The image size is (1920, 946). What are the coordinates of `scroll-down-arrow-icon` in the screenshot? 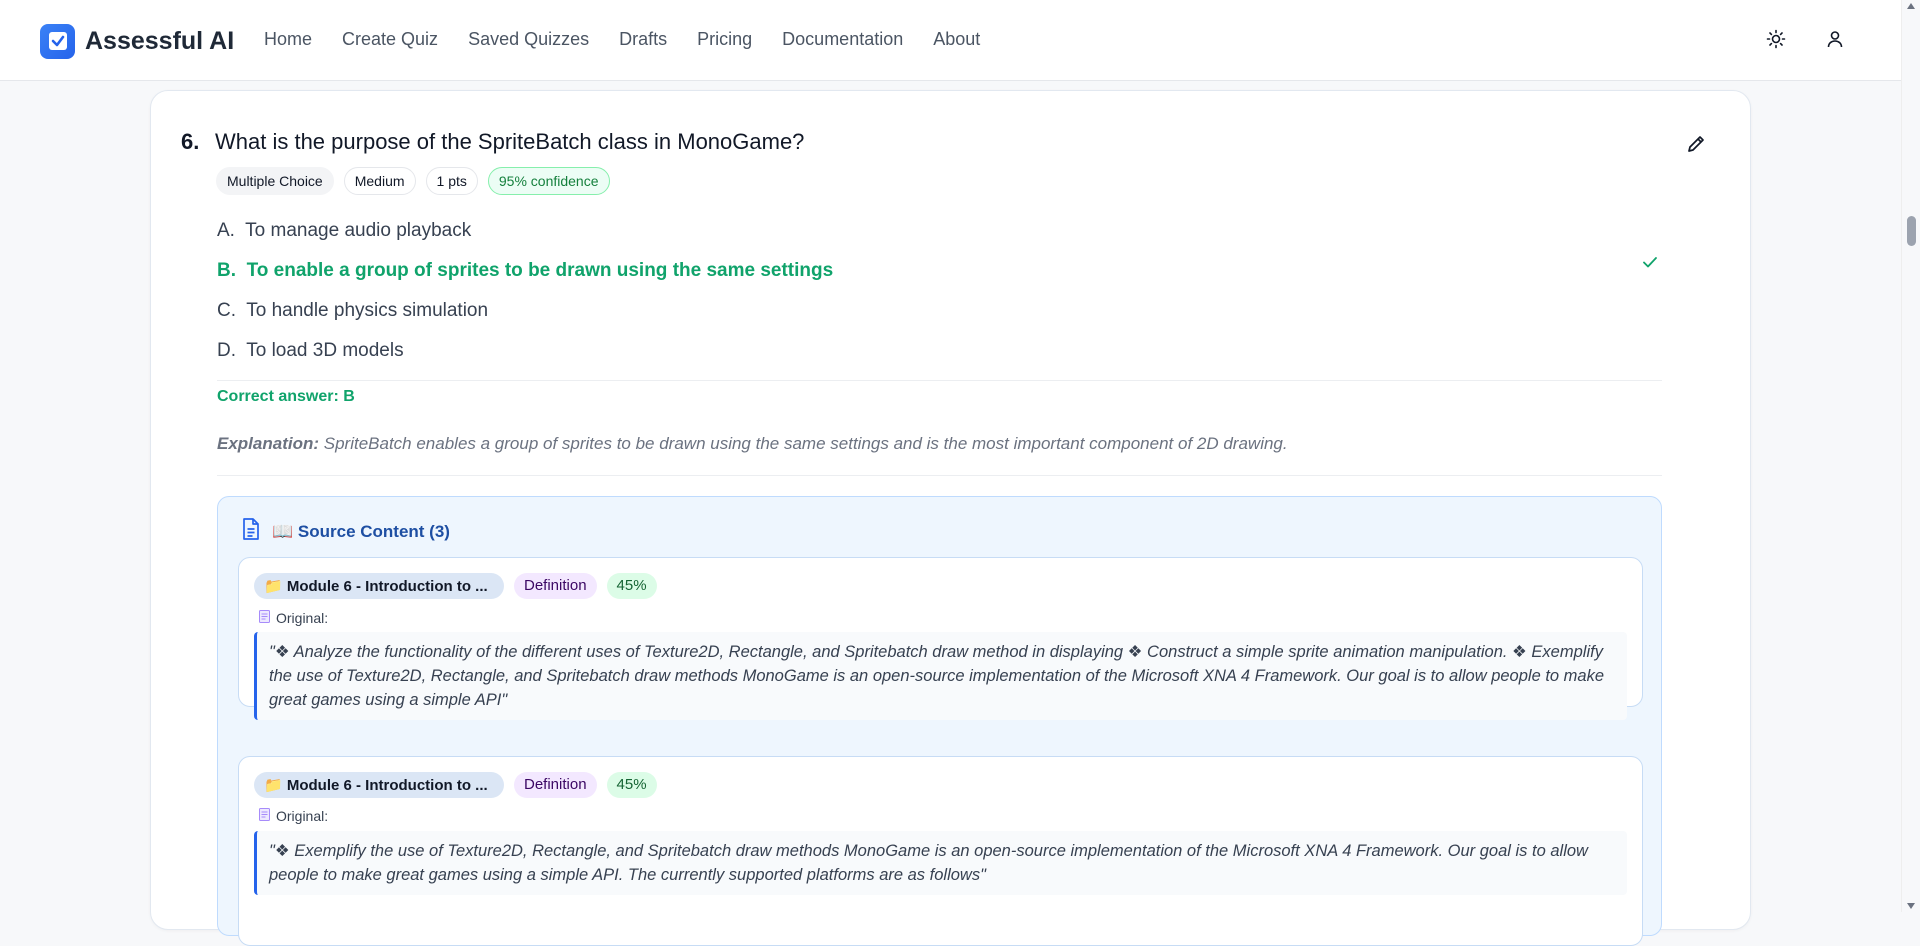 It's located at (1911, 906).